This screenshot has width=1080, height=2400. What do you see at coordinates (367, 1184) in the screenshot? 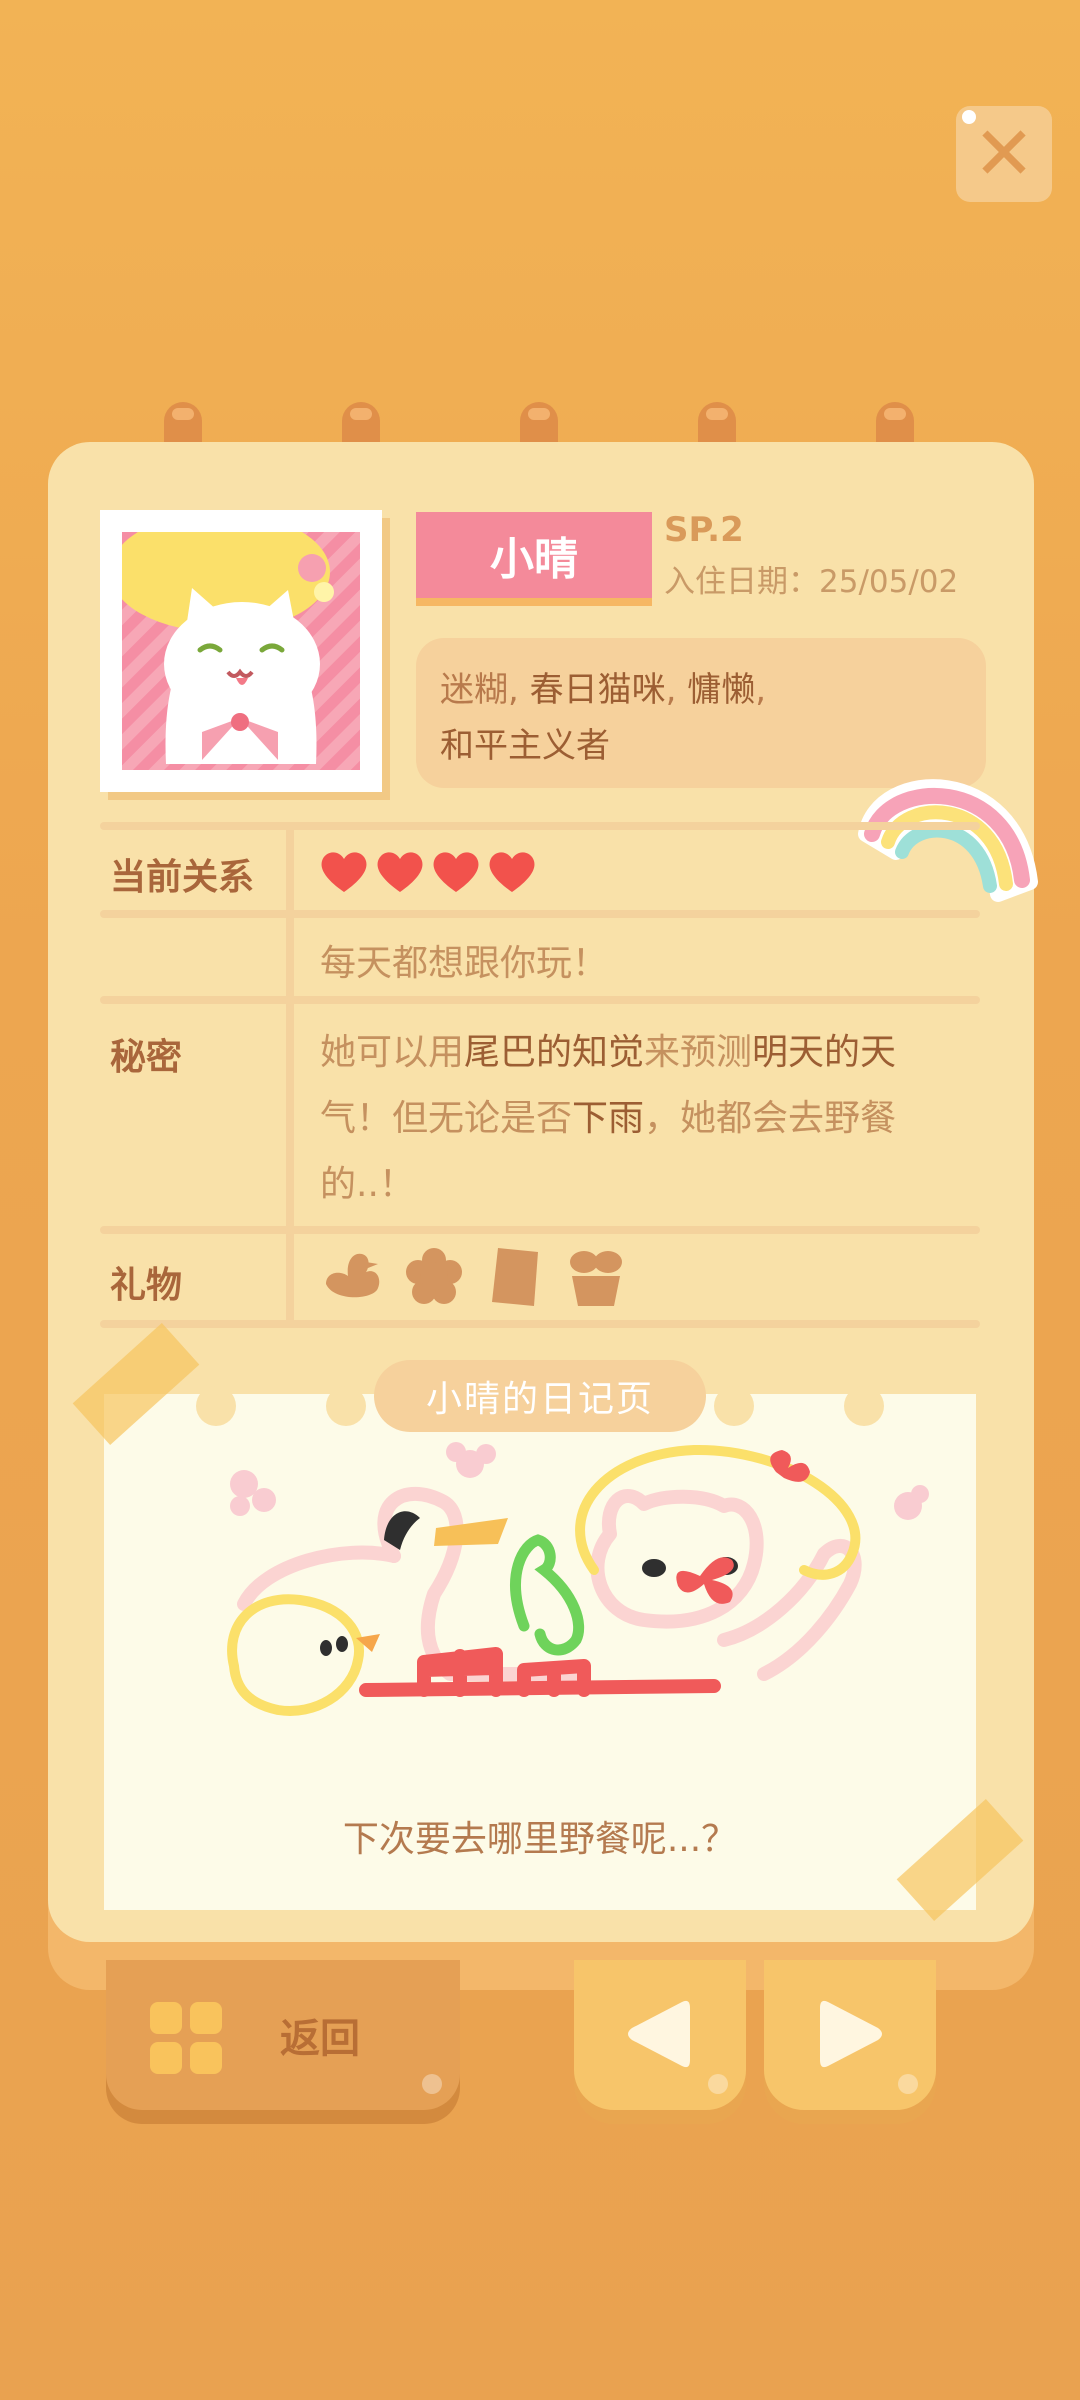
I see `secret-part: 的..！` at bounding box center [367, 1184].